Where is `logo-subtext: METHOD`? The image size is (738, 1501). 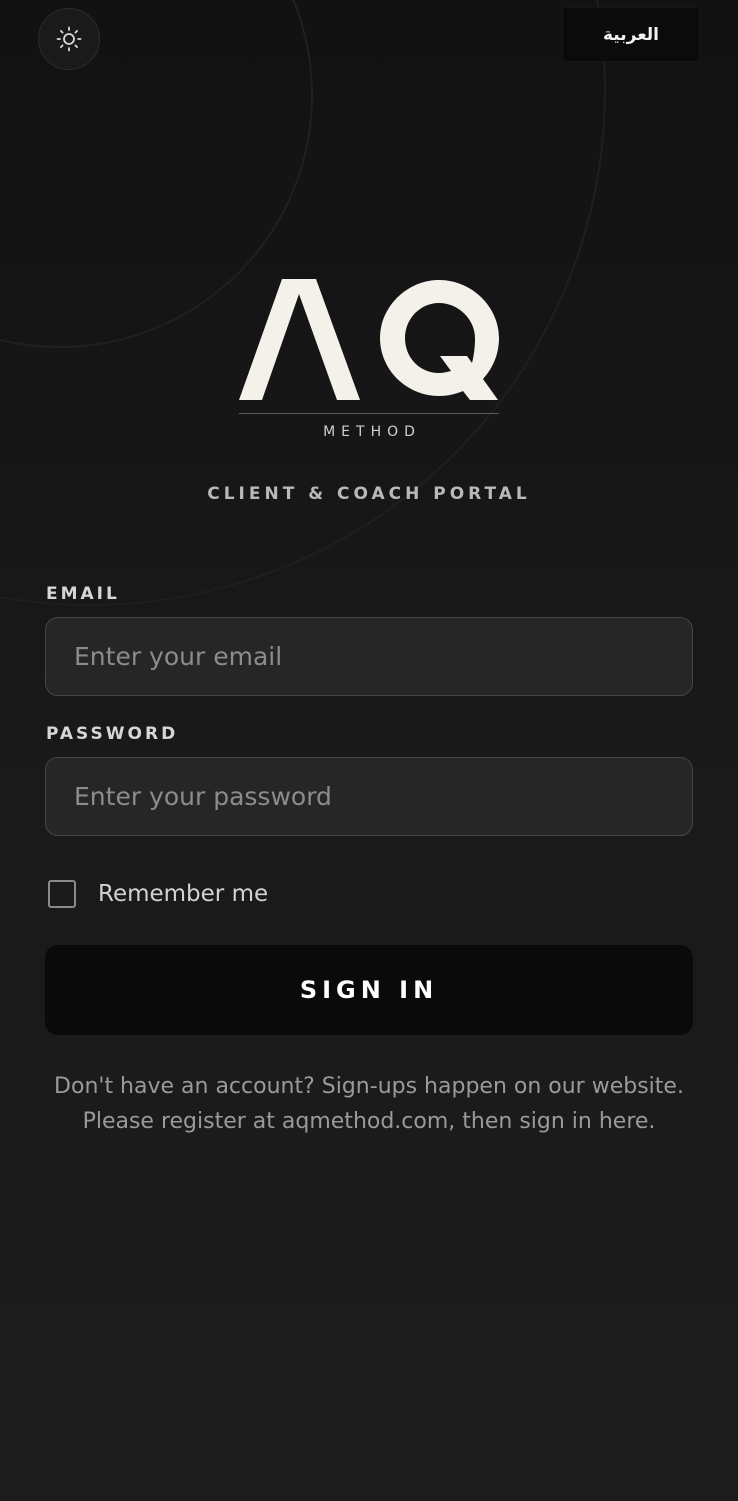 logo-subtext: METHOD is located at coordinates (372, 432).